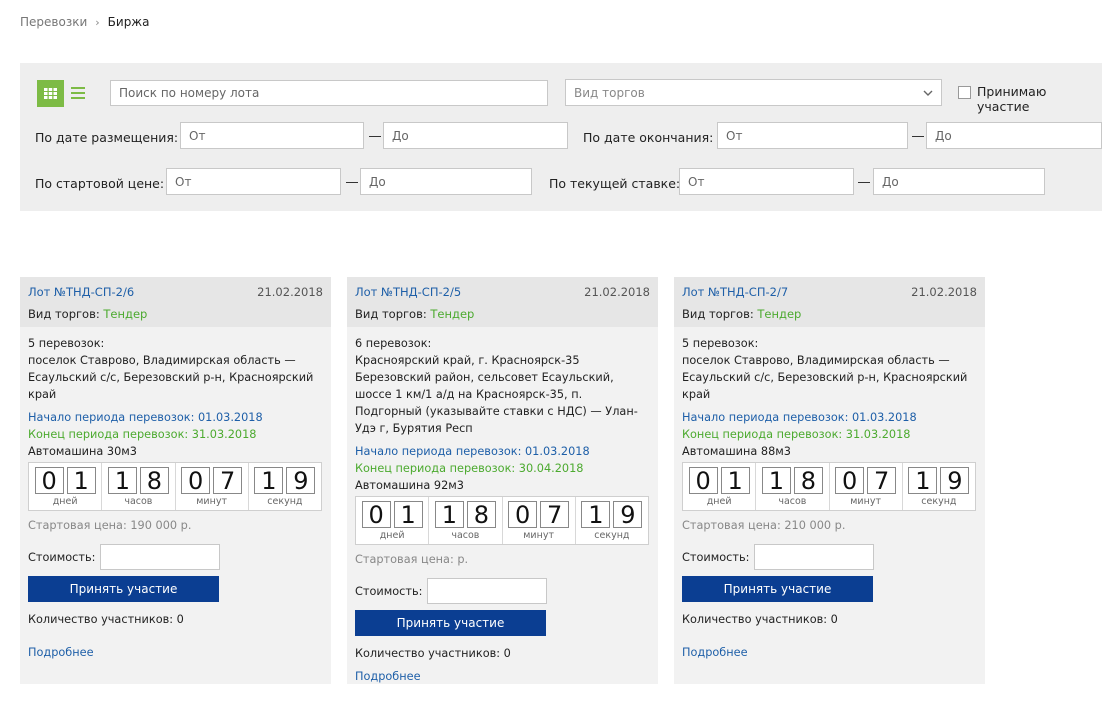 The height and width of the screenshot is (701, 1102). I want to click on date-posted-label: По дате размещения:, so click(107, 137).